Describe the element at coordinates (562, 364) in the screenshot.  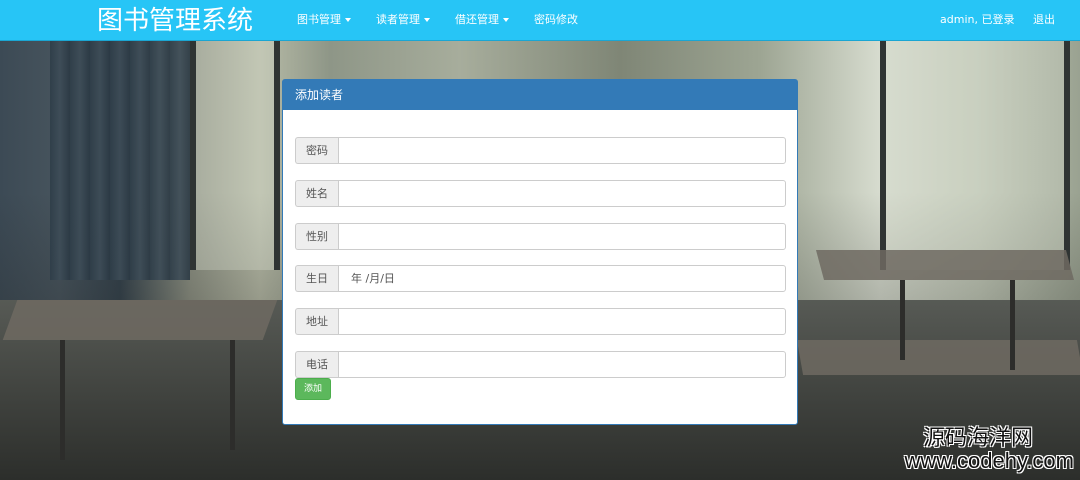
I see `phone-input` at that location.